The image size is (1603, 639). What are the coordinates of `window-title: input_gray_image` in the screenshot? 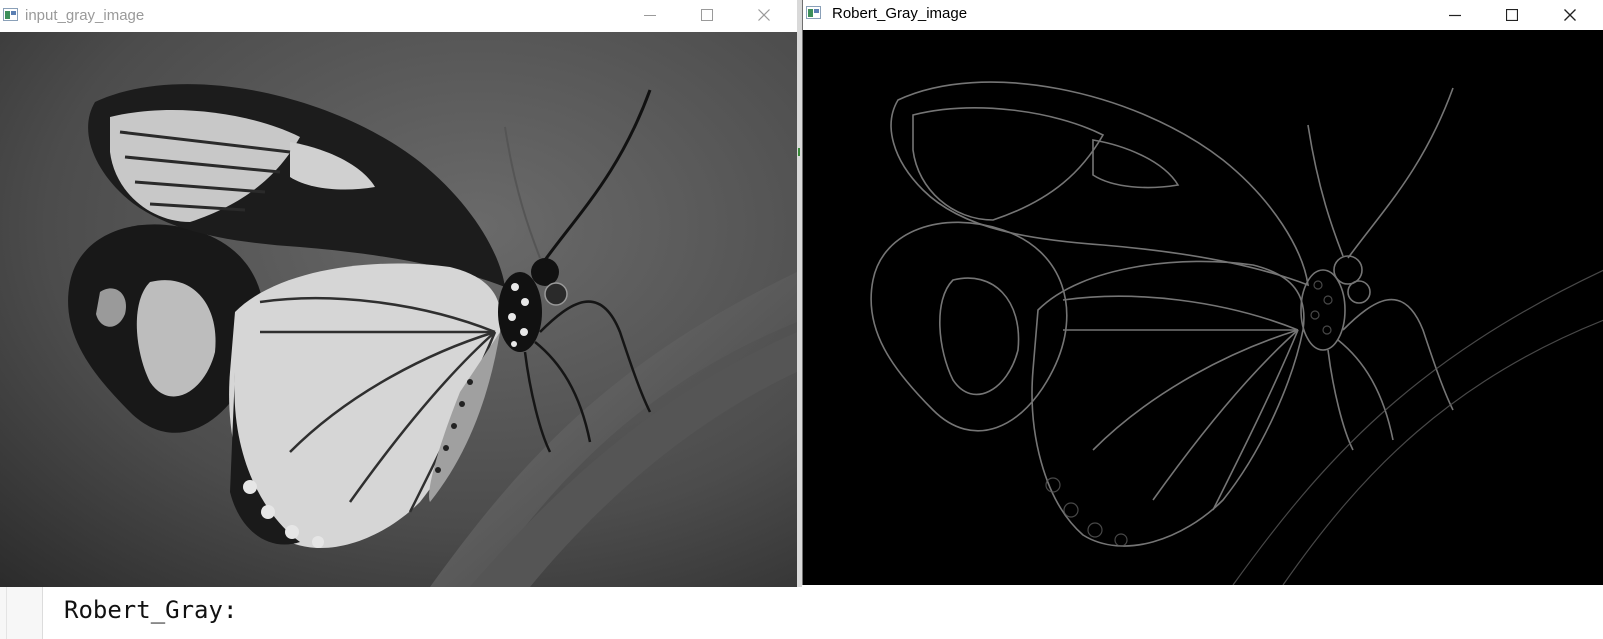 It's located at (85, 15).